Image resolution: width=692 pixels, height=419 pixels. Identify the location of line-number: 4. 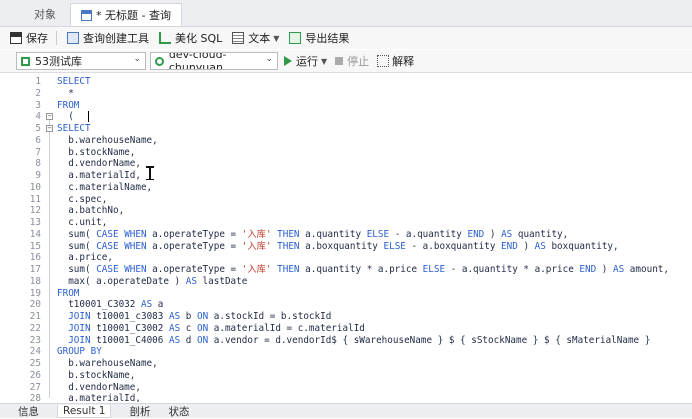
(38, 117).